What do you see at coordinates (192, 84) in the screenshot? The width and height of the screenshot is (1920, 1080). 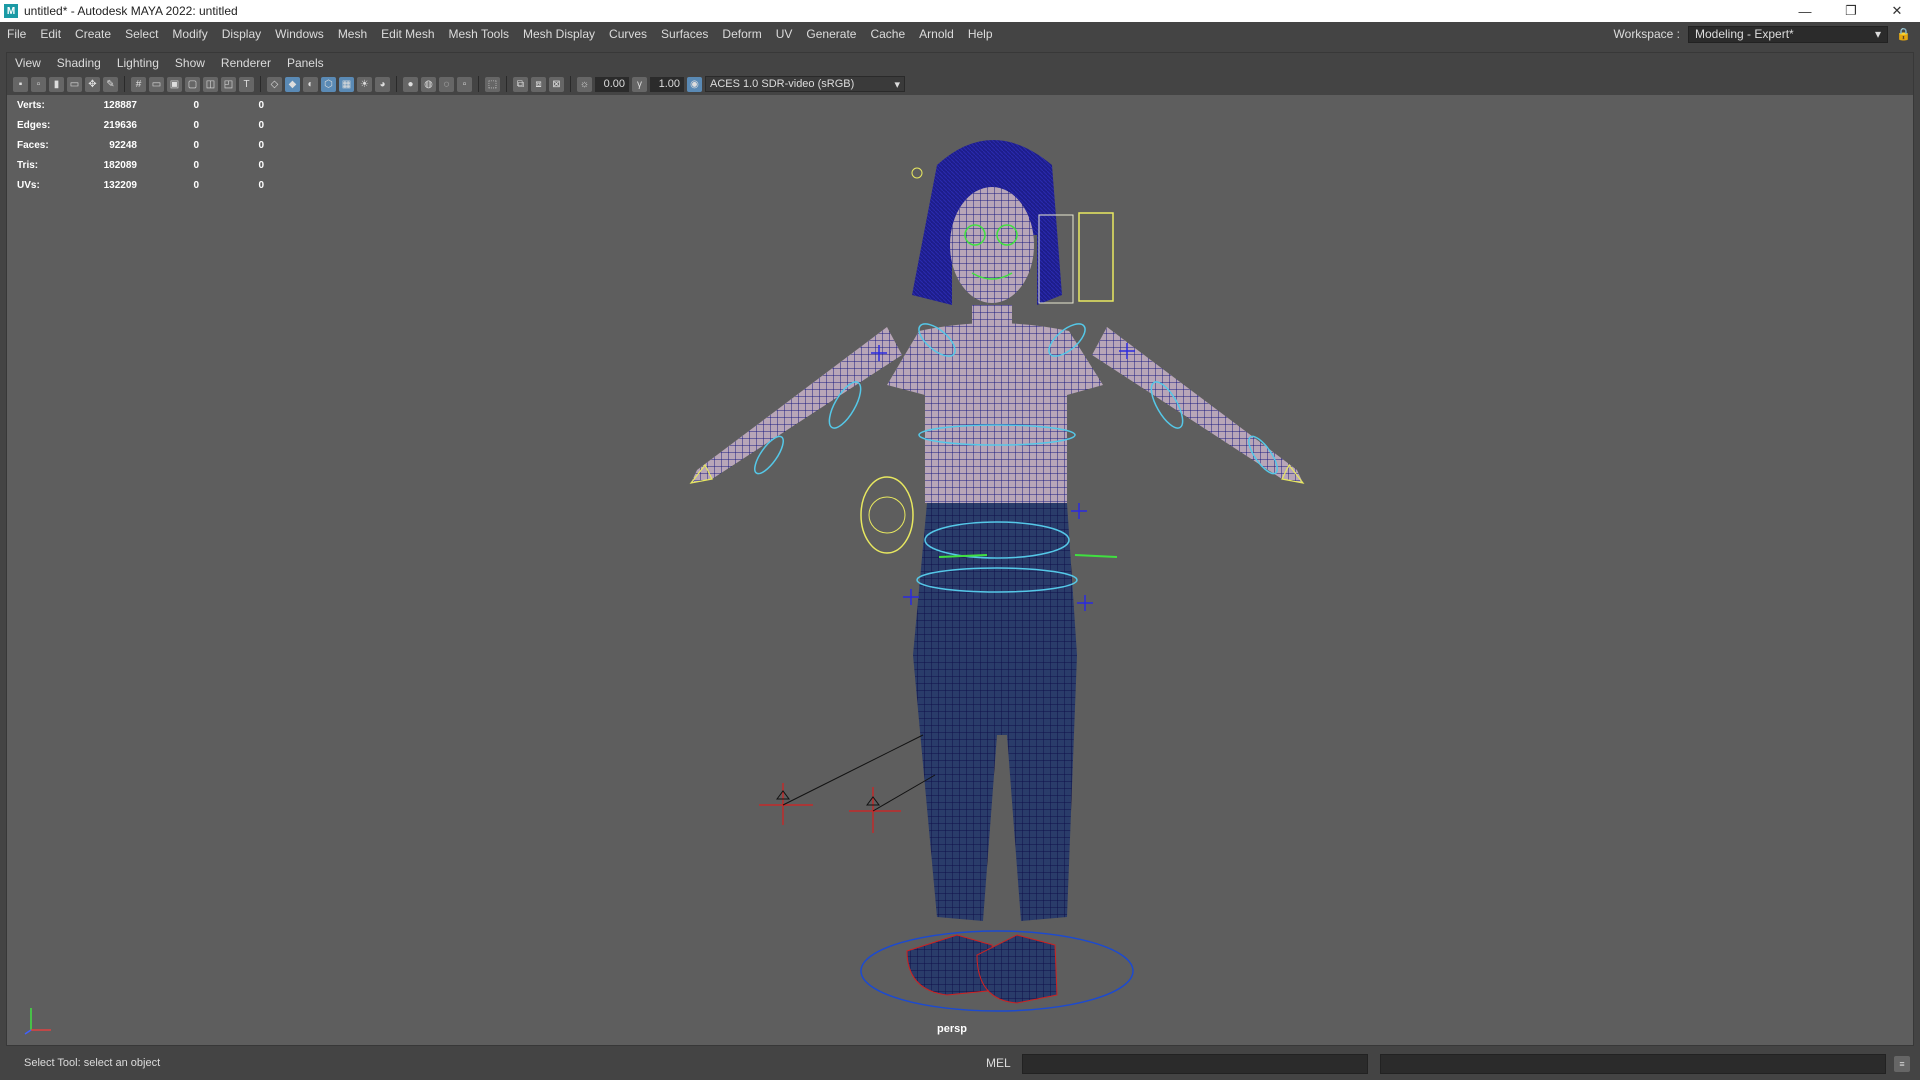 I see `gate-mask-icon: ▢` at bounding box center [192, 84].